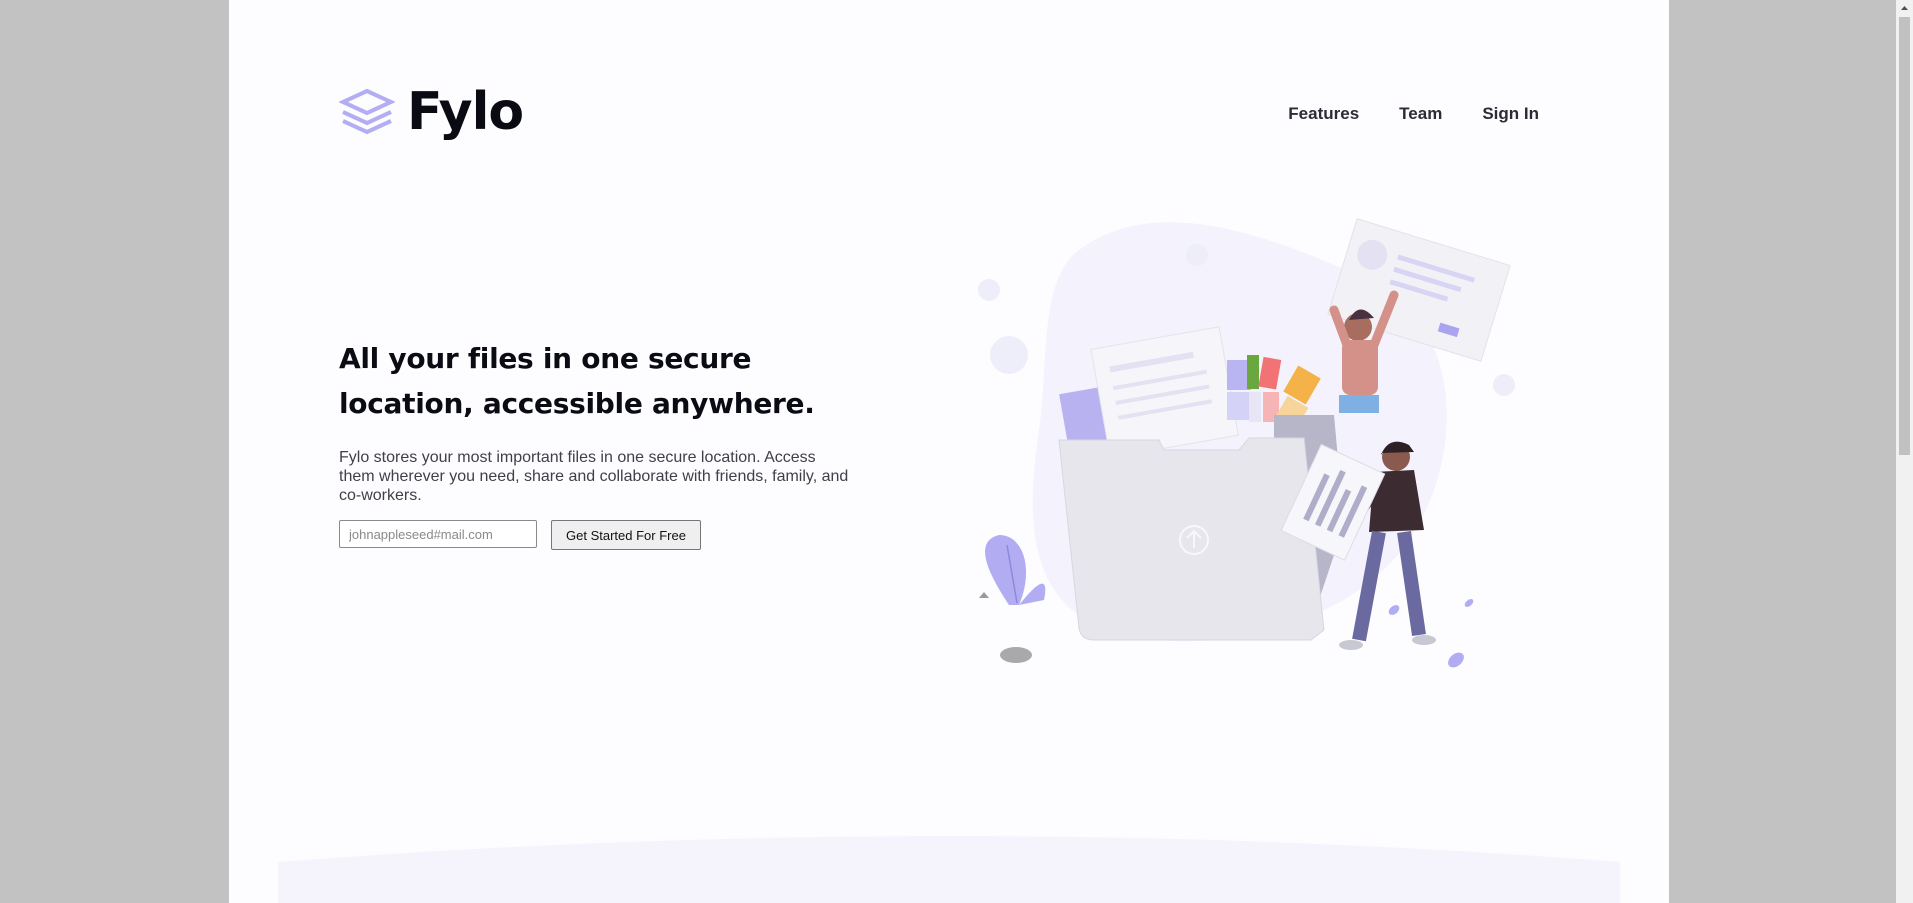 The height and width of the screenshot is (903, 1913). I want to click on site-header: Fylo Features Team Sign In, so click(939, 112).